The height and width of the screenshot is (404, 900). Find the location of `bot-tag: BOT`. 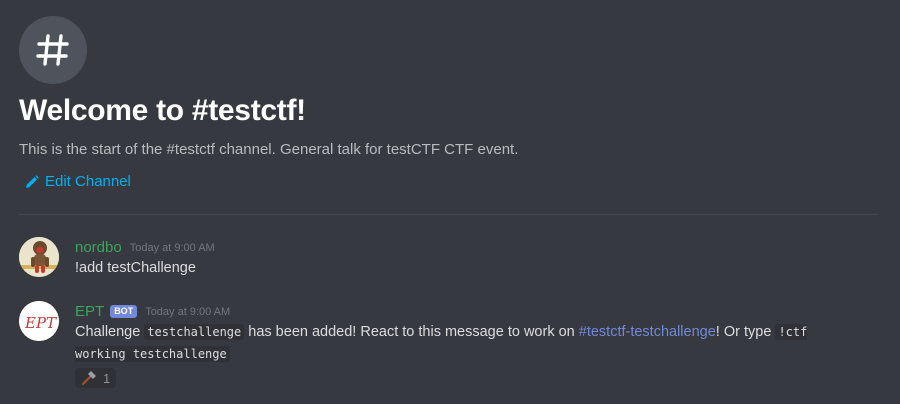

bot-tag: BOT is located at coordinates (124, 311).